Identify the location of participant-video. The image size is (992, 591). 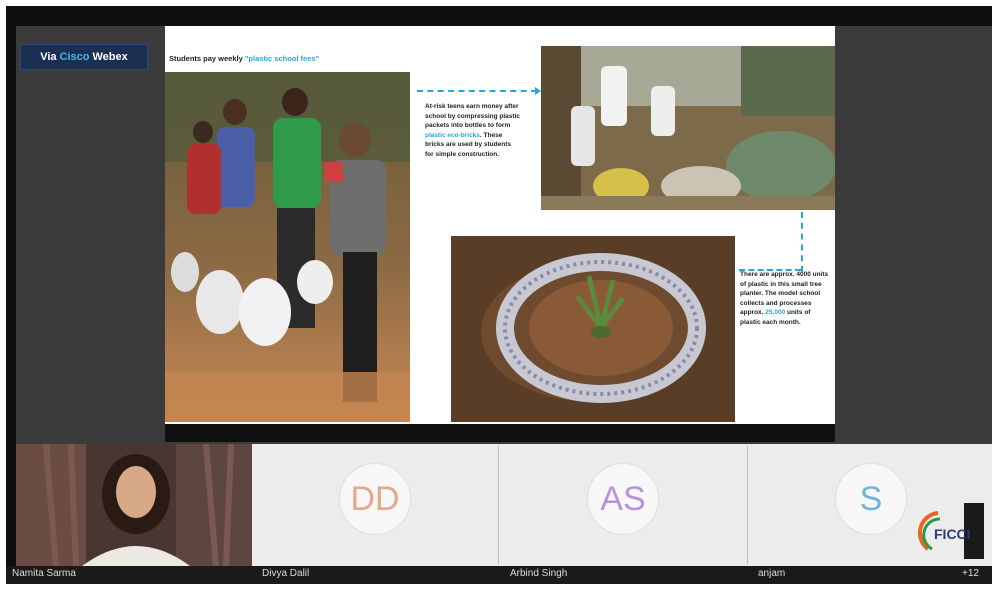
(134, 505).